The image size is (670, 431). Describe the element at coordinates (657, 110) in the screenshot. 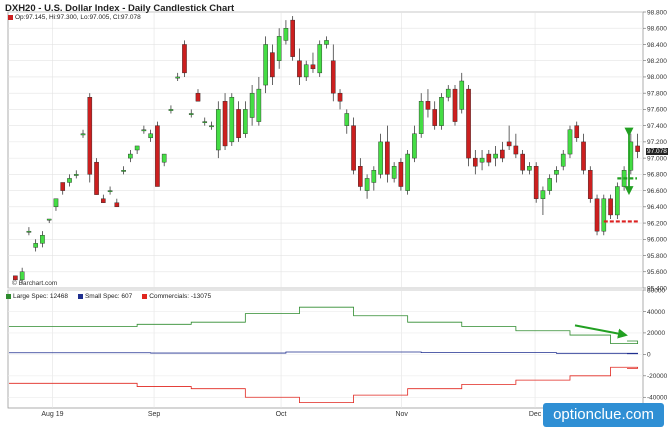

I see `price-tick-label: 97.600` at that location.